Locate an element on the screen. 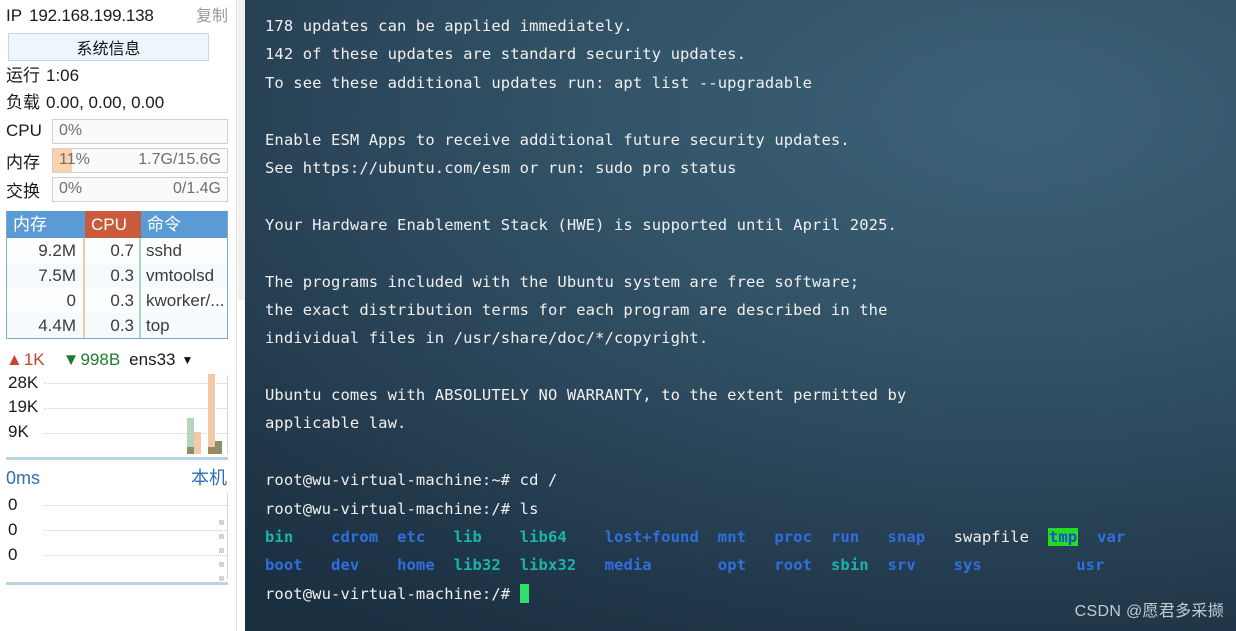 This screenshot has height=631, width=1236. terminal-text: run is located at coordinates (859, 537).